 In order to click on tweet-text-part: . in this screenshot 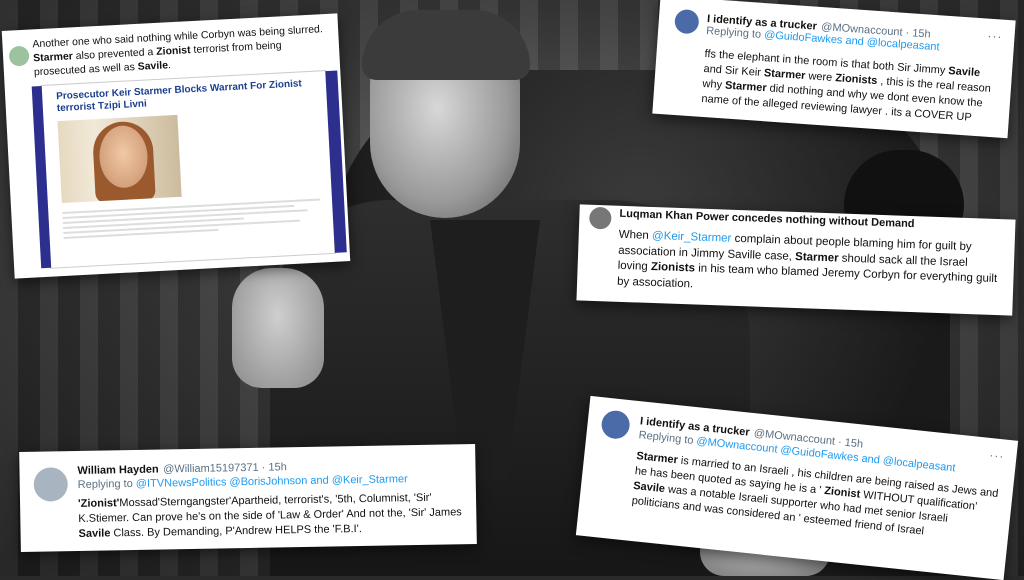, I will do `click(169, 65)`.